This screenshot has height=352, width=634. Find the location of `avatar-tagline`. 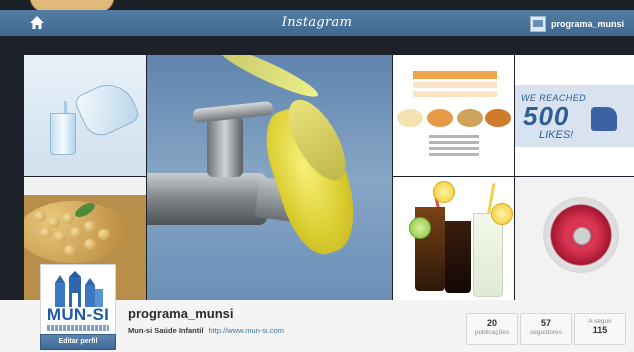

avatar-tagline is located at coordinates (78, 328).